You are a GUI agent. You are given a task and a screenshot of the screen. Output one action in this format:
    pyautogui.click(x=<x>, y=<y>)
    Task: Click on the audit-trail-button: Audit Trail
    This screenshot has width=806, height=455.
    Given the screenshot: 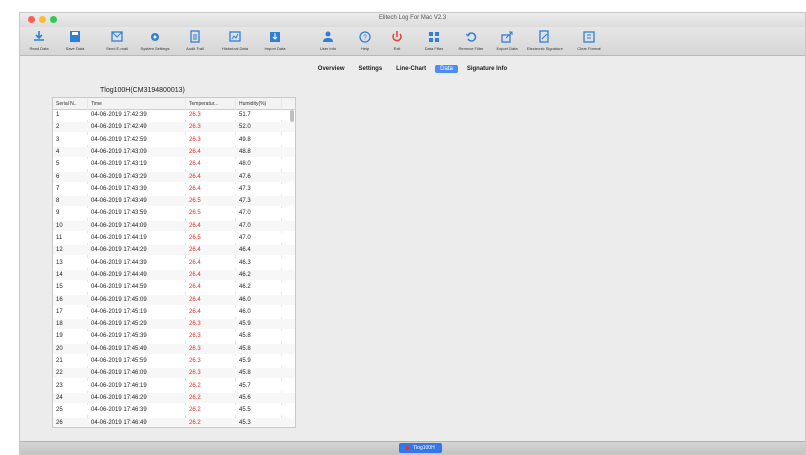 What is the action you would take?
    pyautogui.click(x=195, y=42)
    